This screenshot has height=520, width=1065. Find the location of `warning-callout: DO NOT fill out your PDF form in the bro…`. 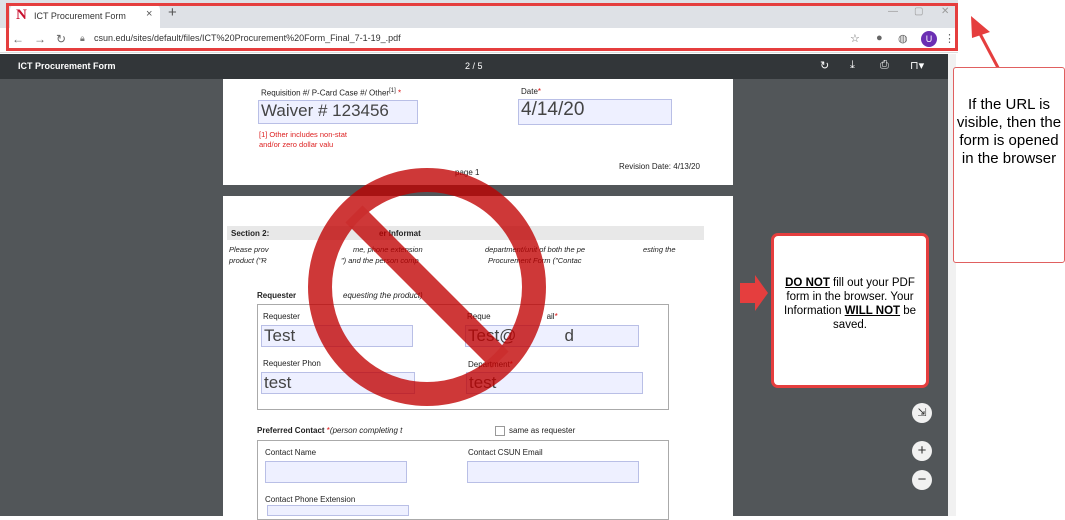

warning-callout: DO NOT fill out your PDF form in the bro… is located at coordinates (850, 310).